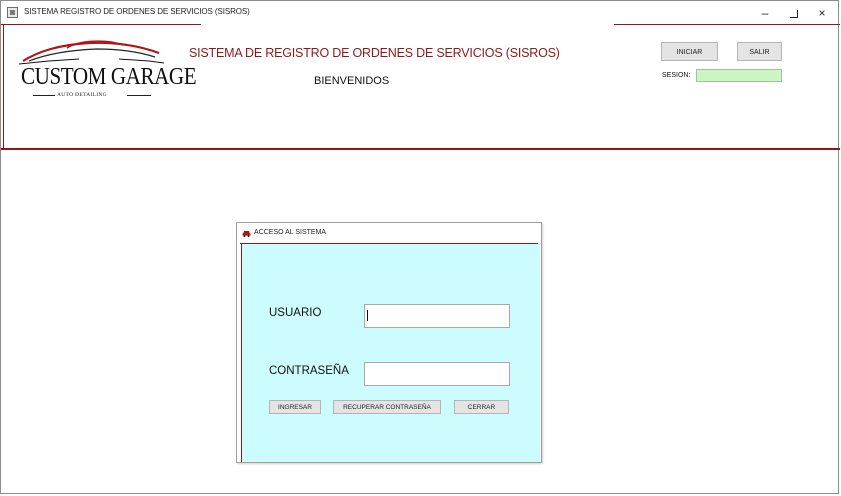 This screenshot has width=841, height=496. I want to click on dialog-left-line, so click(241, 353).